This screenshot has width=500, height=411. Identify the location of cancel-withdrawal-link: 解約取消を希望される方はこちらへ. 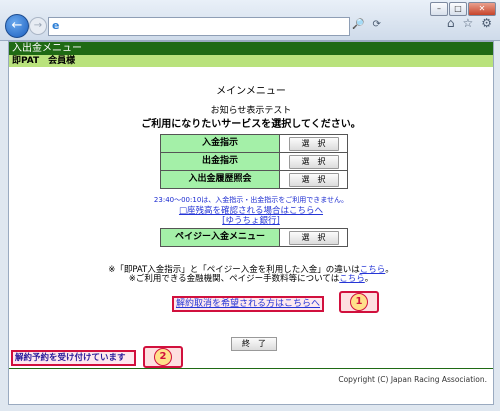
(248, 304).